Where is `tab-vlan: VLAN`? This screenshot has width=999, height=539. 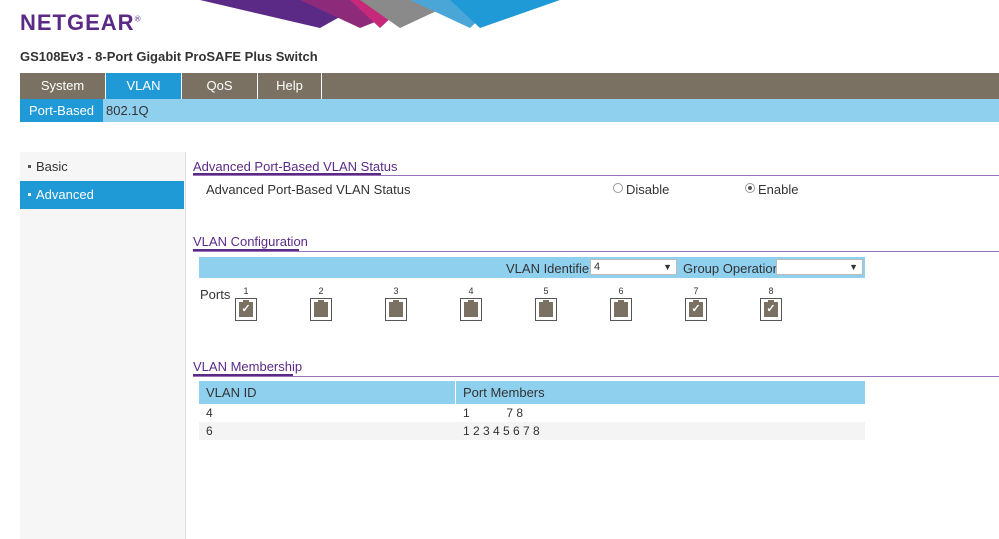
tab-vlan: VLAN is located at coordinates (144, 86).